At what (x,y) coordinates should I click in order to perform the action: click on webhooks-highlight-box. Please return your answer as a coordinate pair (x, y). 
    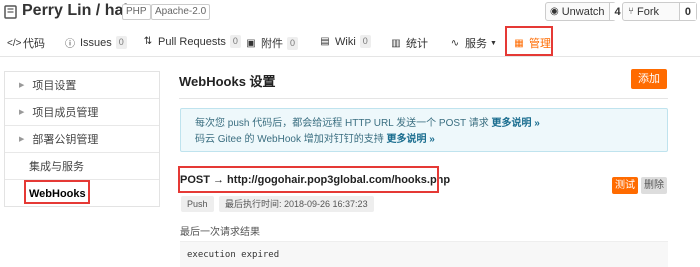
    Looking at the image, I should click on (57, 192).